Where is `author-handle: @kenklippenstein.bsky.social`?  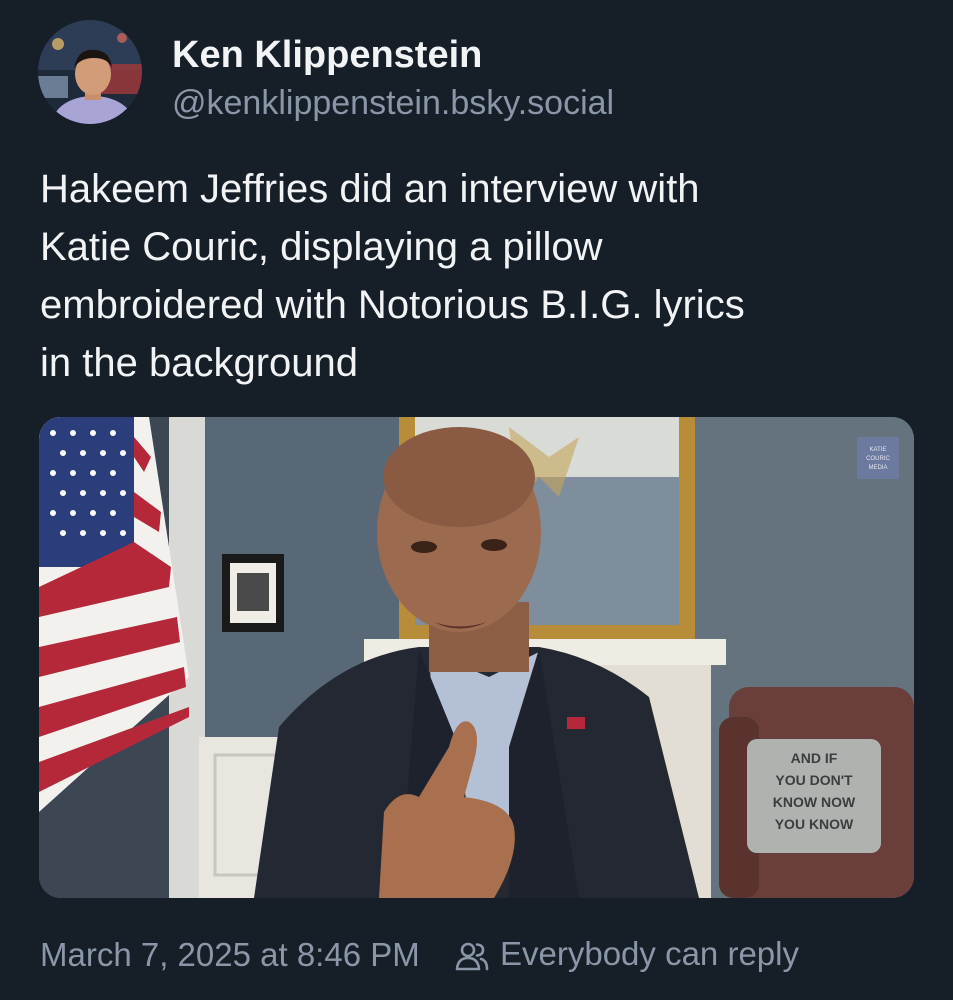
author-handle: @kenklippenstein.bsky.social is located at coordinates (393, 103).